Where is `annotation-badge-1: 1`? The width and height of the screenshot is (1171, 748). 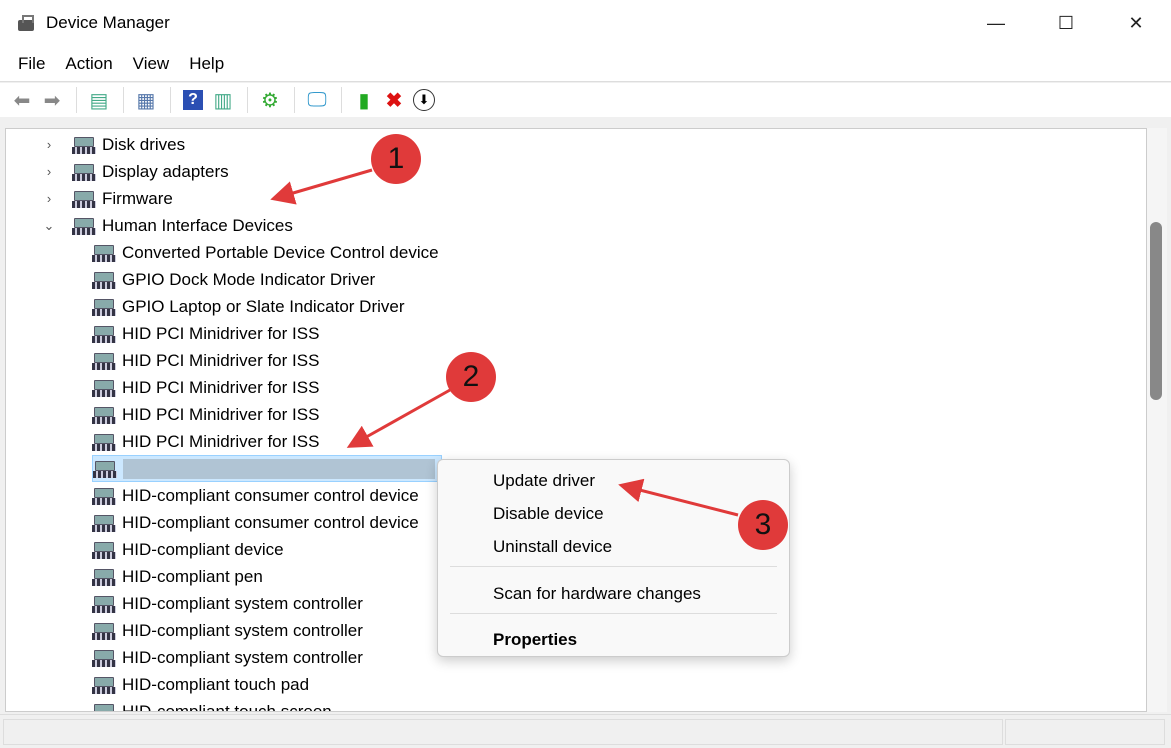
annotation-badge-1: 1 is located at coordinates (396, 159).